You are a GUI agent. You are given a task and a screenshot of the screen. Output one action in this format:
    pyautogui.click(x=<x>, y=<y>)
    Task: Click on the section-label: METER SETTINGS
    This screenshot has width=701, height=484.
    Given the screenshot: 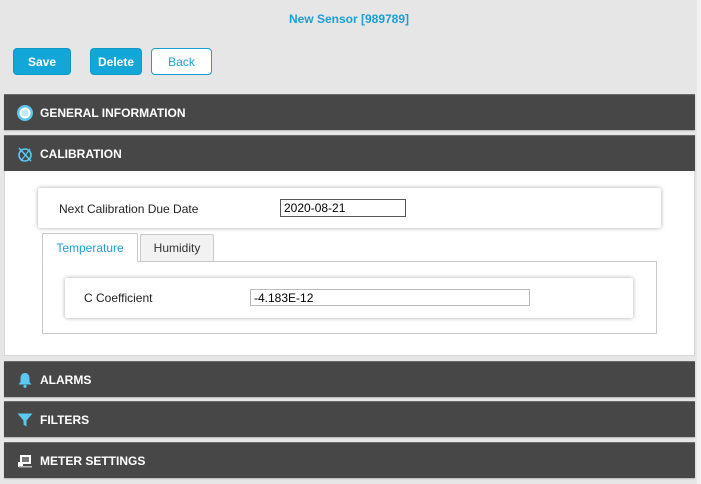 What is the action you would take?
    pyautogui.click(x=93, y=460)
    